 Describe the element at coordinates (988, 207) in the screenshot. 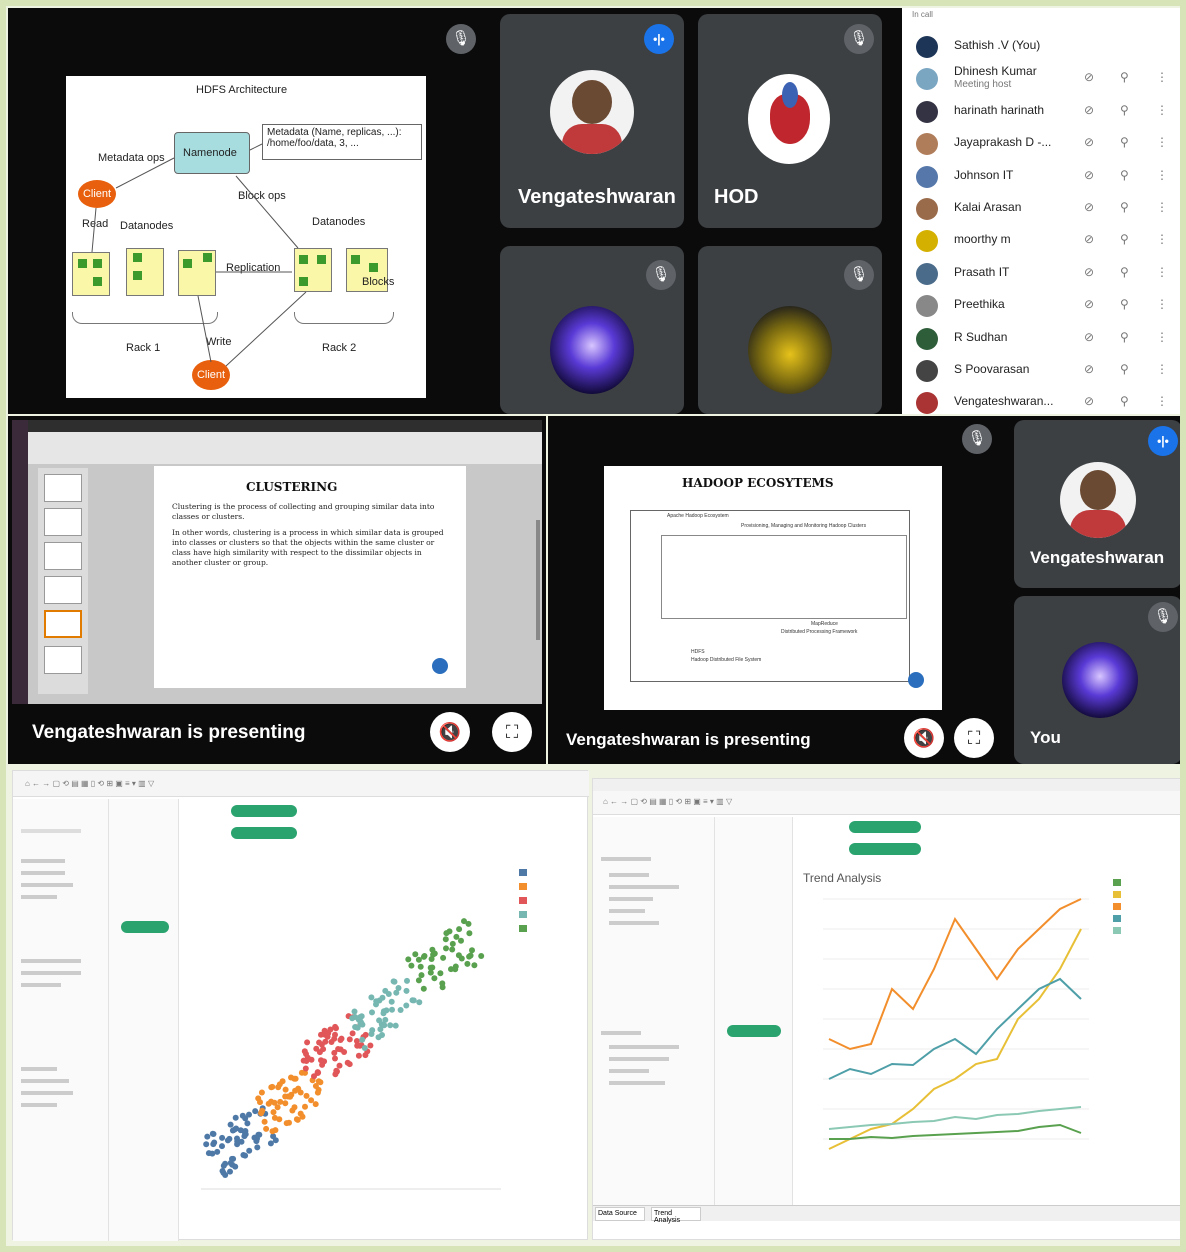

I see `participant-name: Kalai Arasan` at that location.